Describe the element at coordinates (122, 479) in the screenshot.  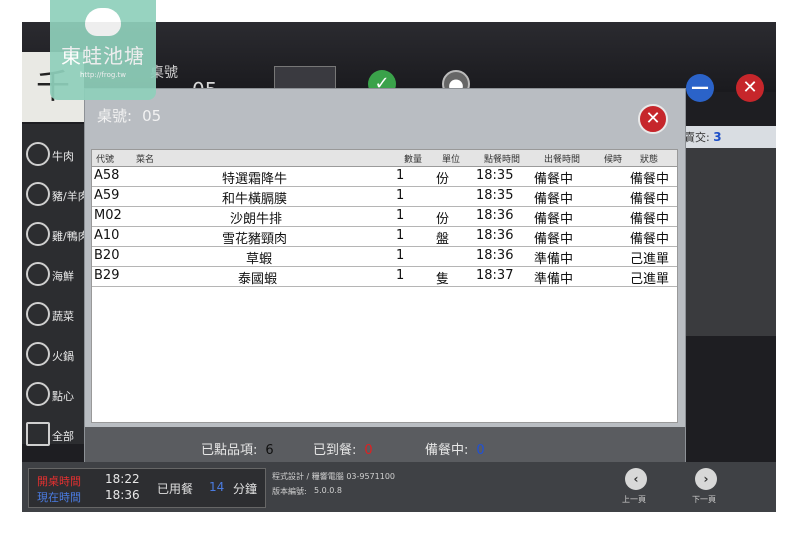
I see `open-time-value: 18:22` at that location.